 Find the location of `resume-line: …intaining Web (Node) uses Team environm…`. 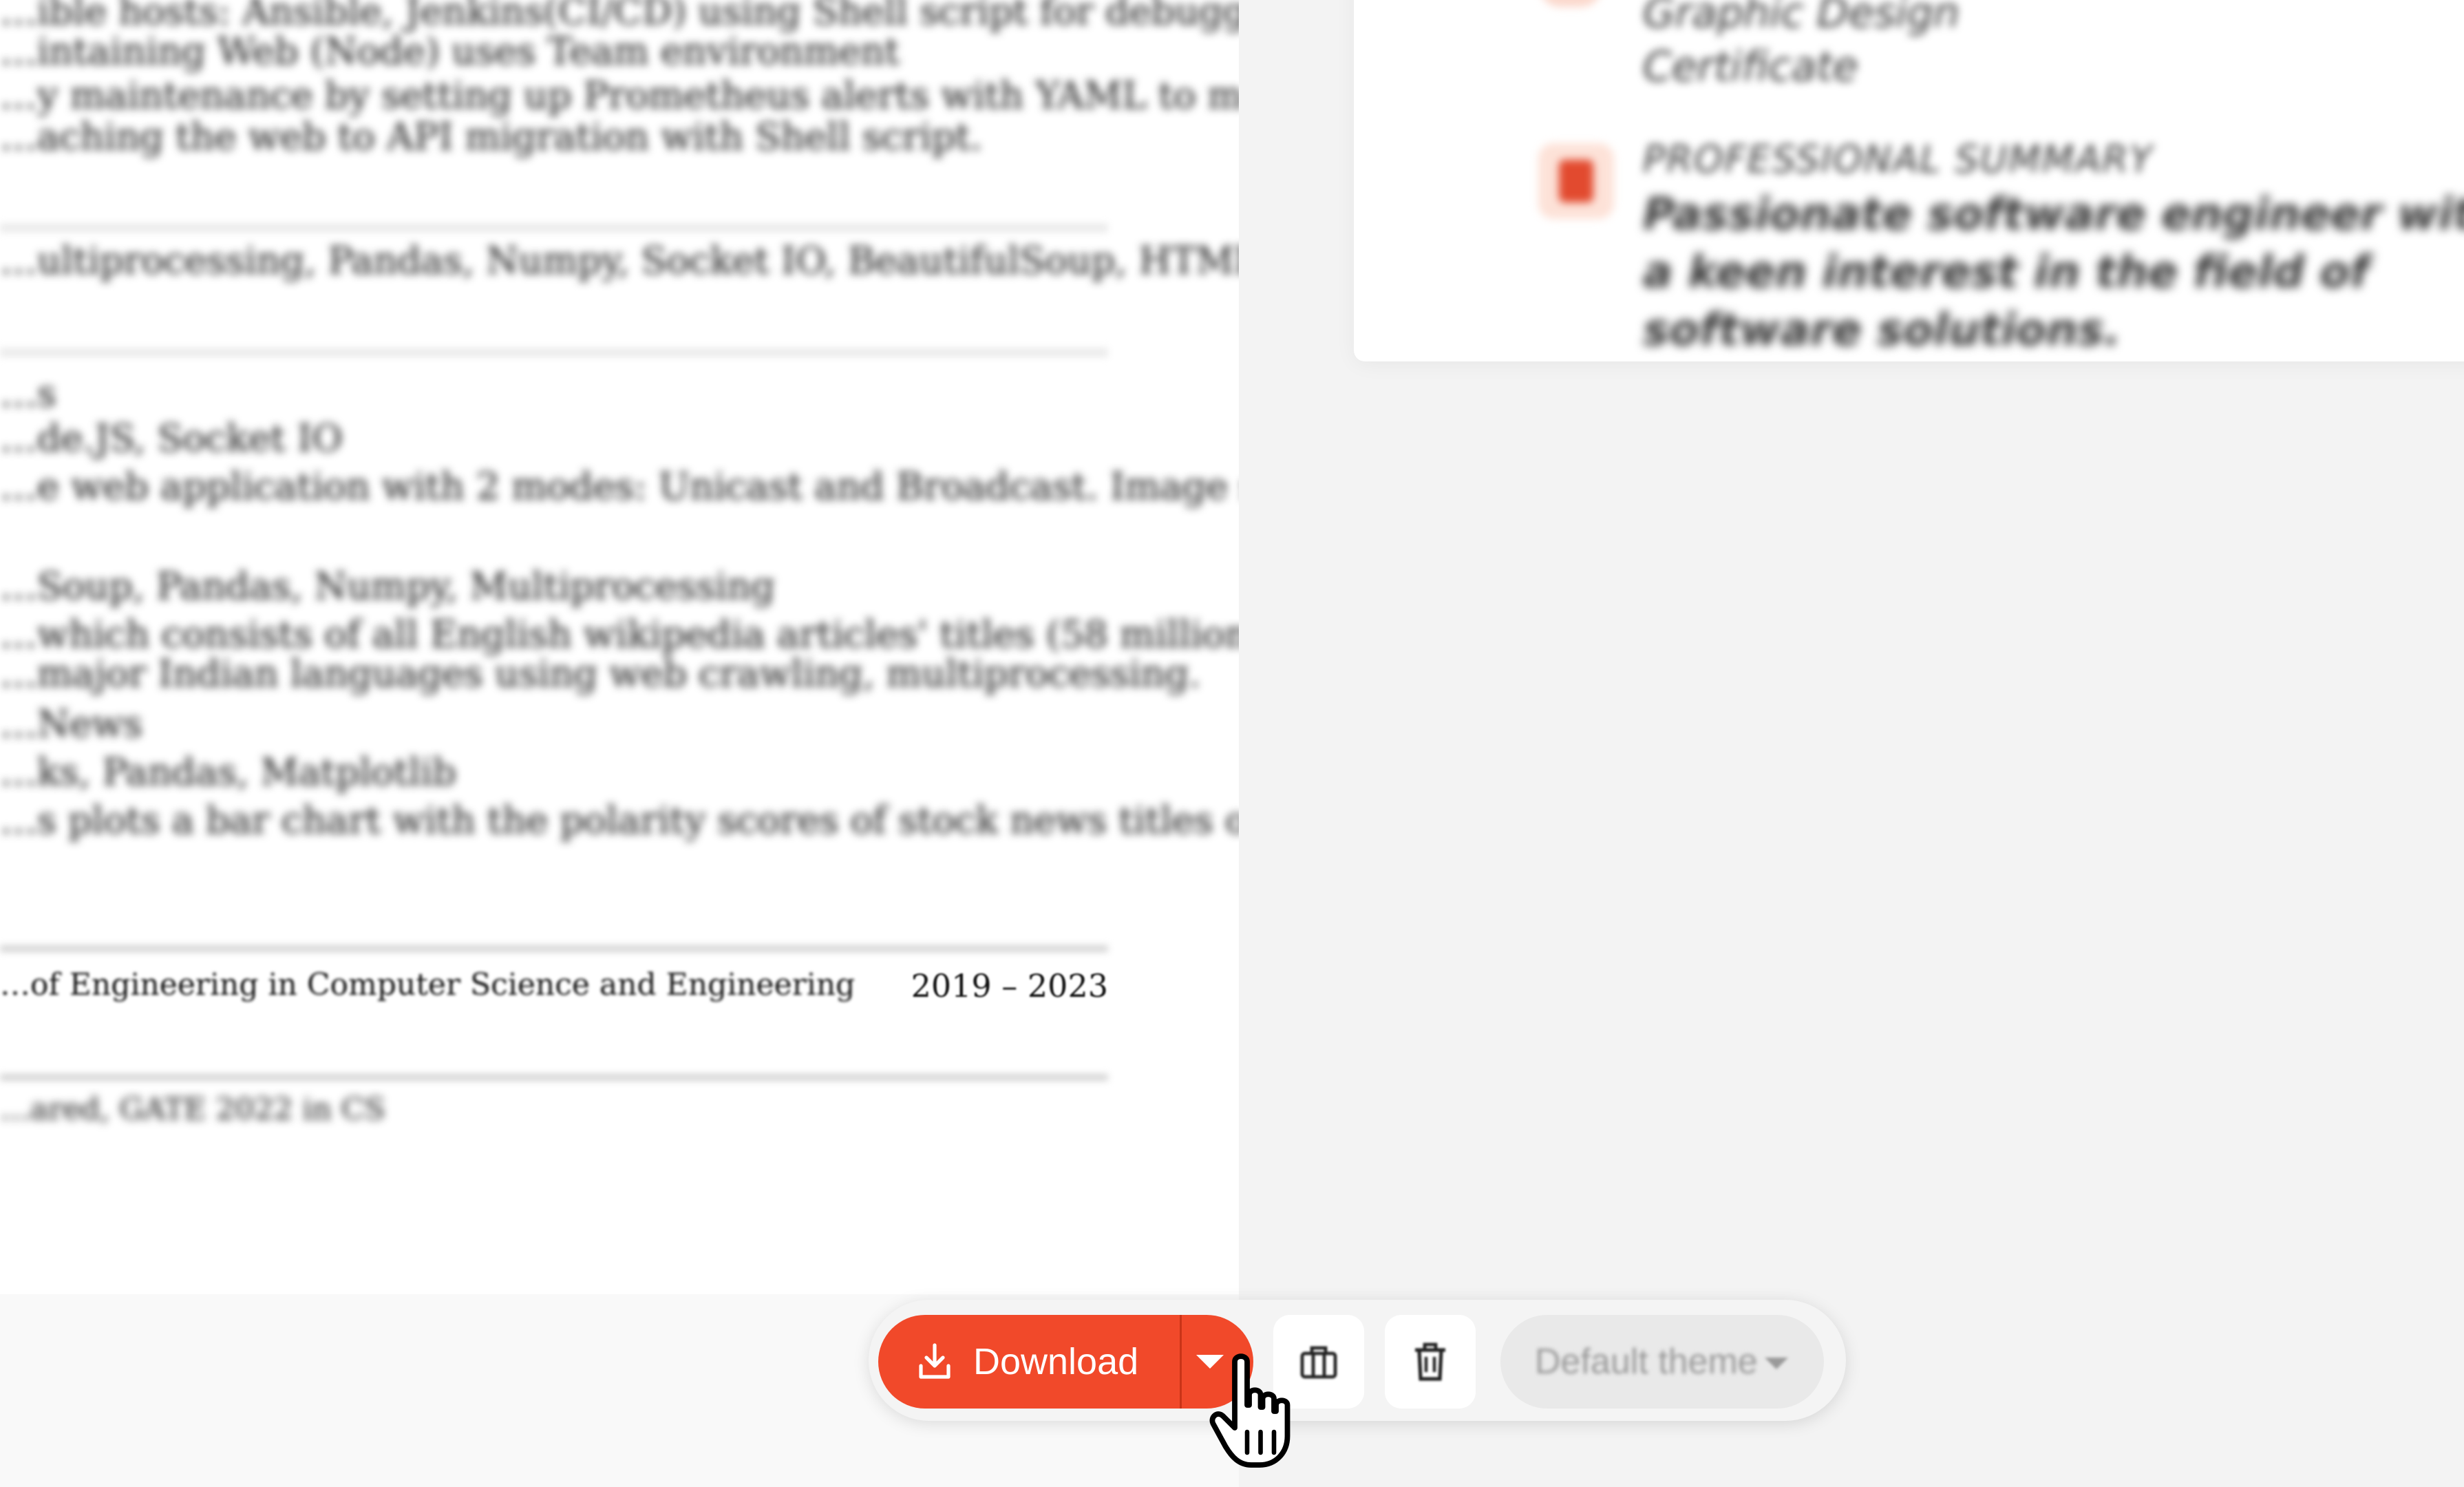

resume-line: …intaining Web (Node) uses Team environm… is located at coordinates (450, 51).